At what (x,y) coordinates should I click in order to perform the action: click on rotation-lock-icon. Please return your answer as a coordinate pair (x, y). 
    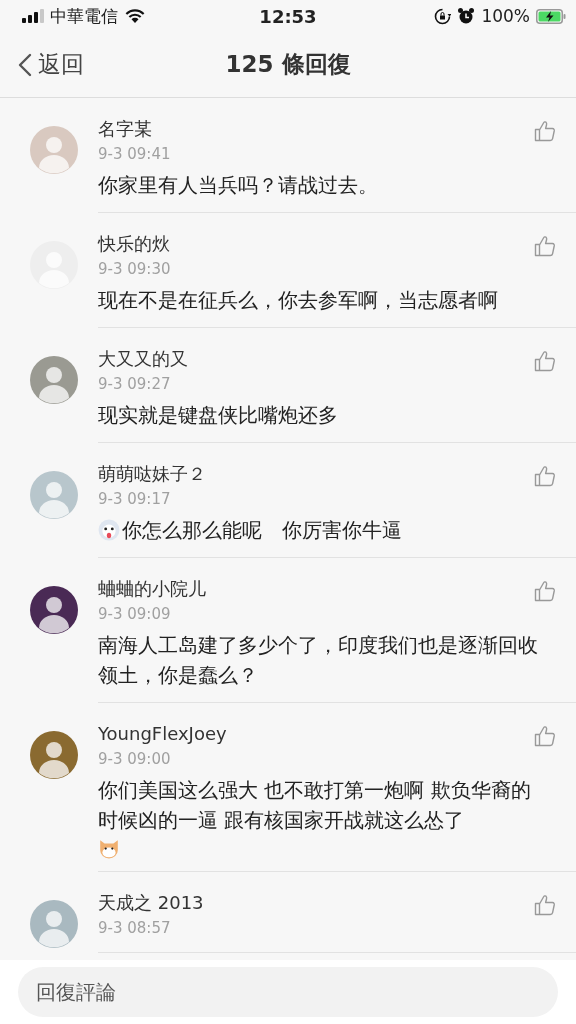
    Looking at the image, I should click on (443, 16).